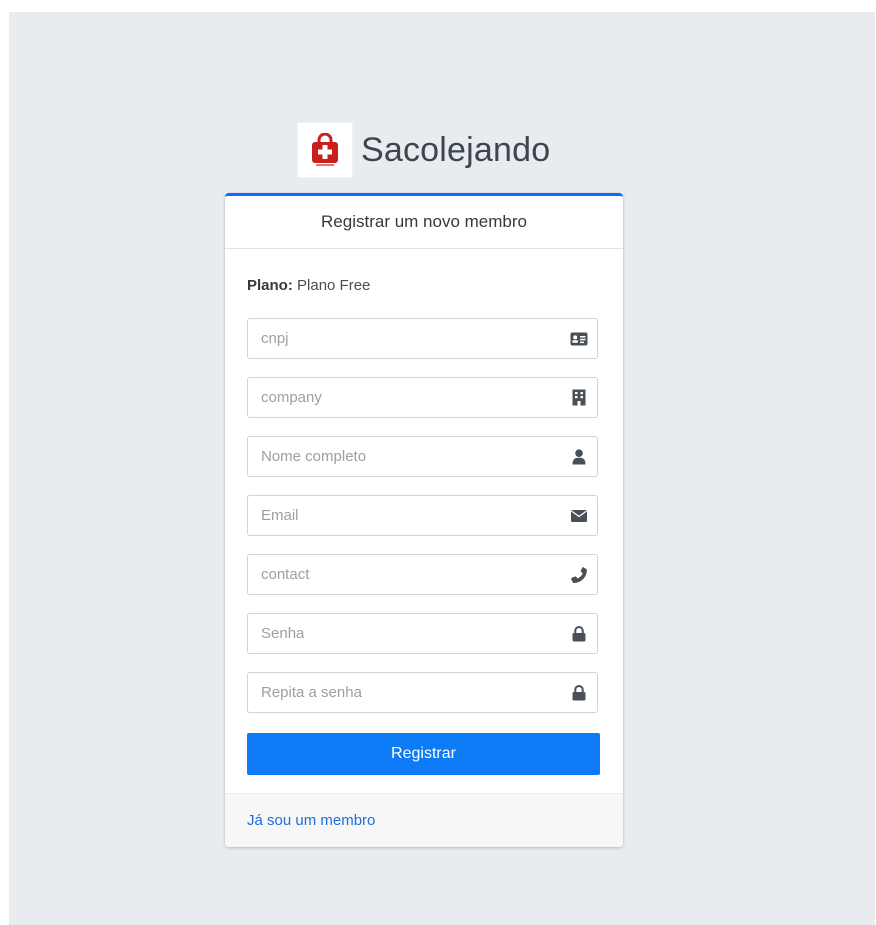 The width and height of the screenshot is (876, 925). Describe the element at coordinates (404, 397) in the screenshot. I see `company-input` at that location.